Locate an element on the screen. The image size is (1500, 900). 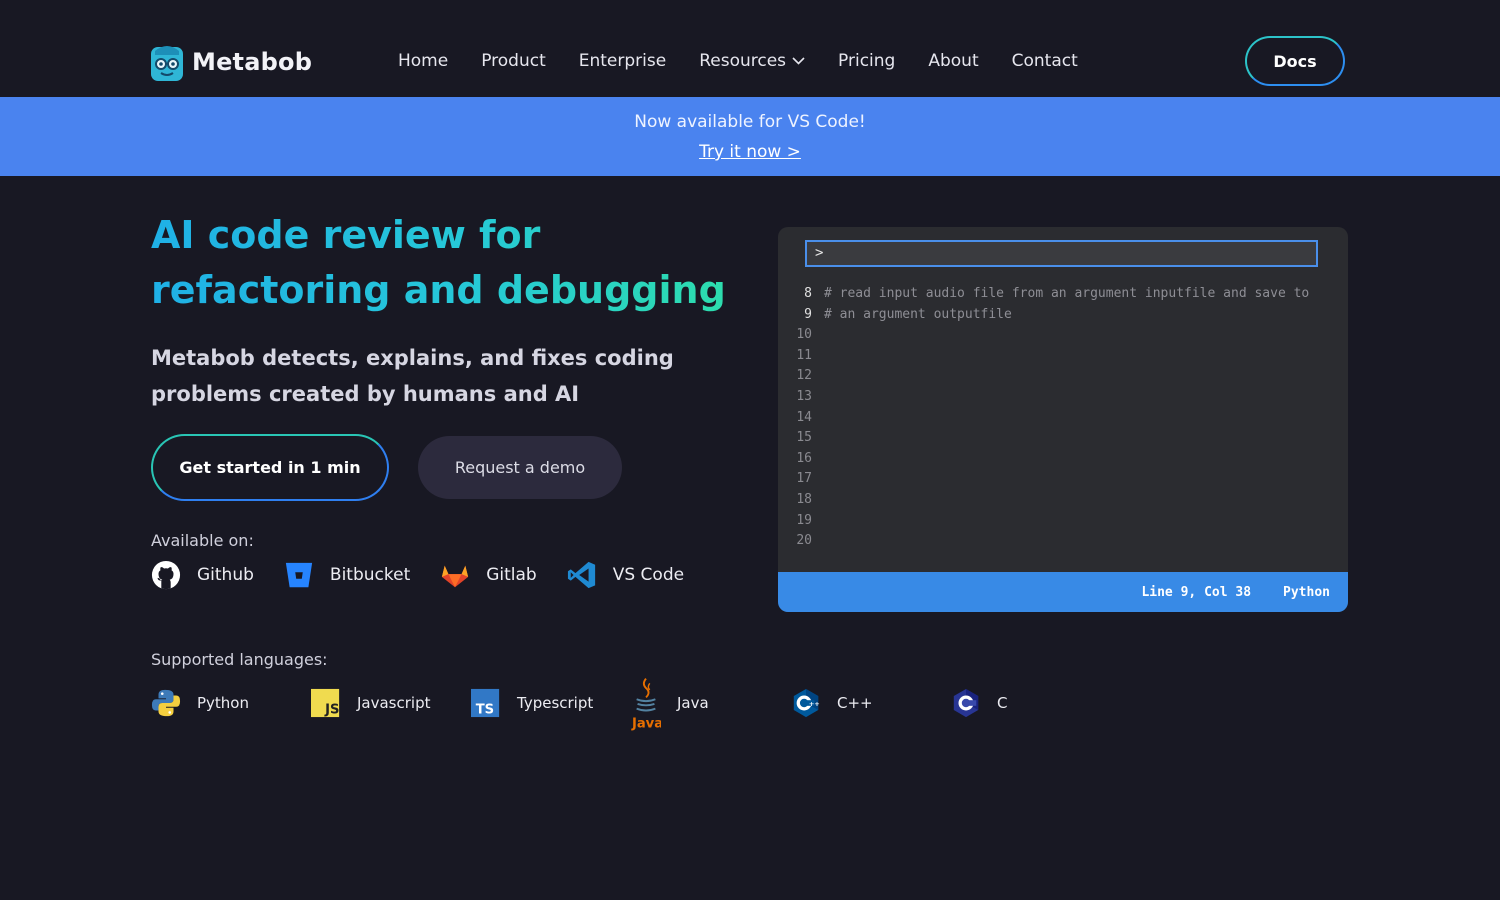
python-icon is located at coordinates (166, 703).